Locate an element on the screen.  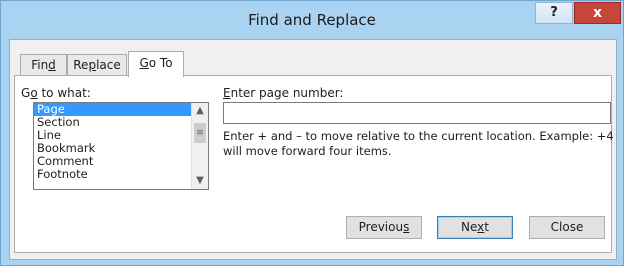
help-icon: ? is located at coordinates (554, 12).